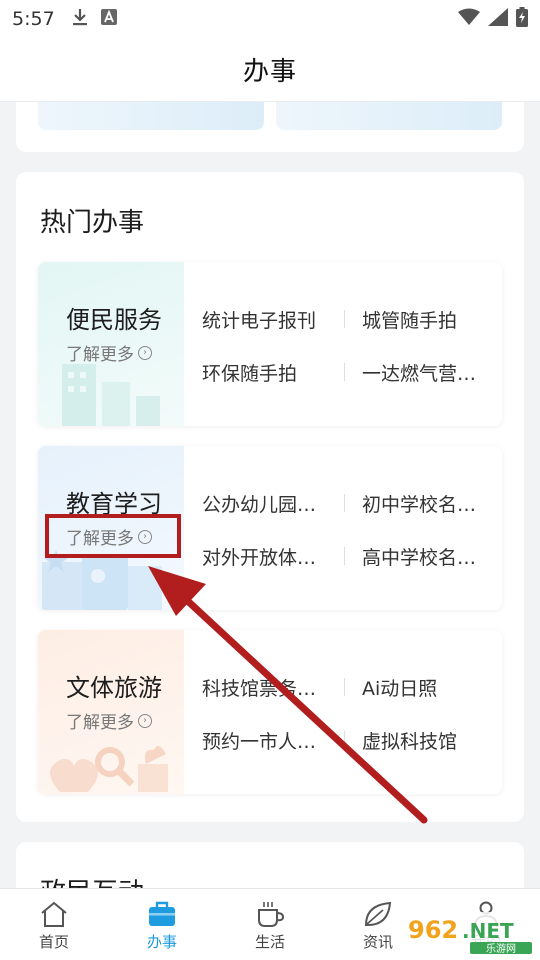 Image resolution: width=540 pixels, height=960 pixels. I want to click on signal-icon, so click(498, 19).